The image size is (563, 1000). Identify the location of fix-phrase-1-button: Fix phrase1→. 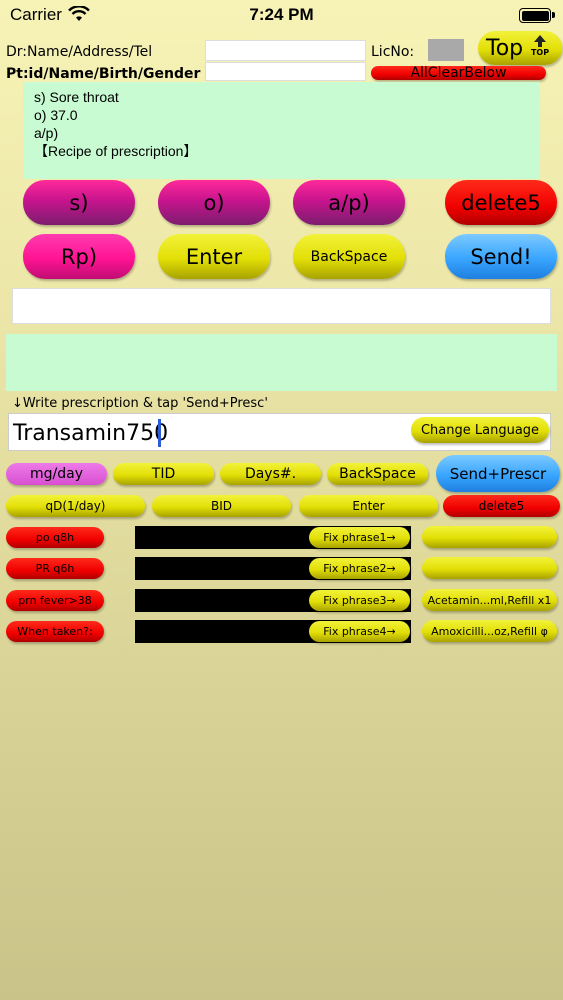
(359, 537).